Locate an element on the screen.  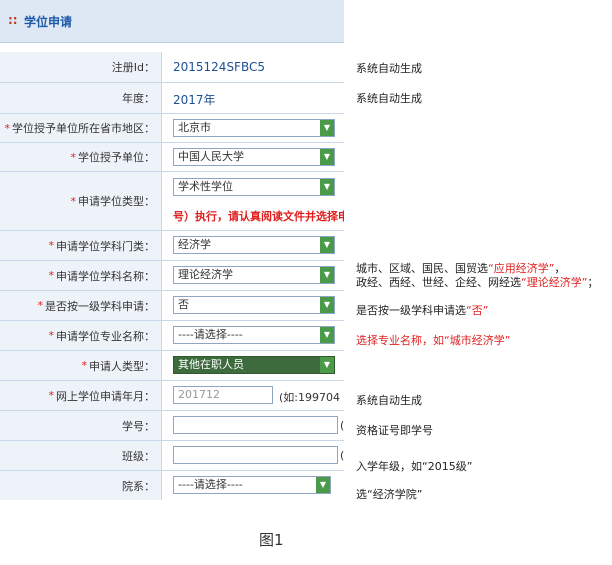
class-label: 班级： is located at coordinates (138, 456).